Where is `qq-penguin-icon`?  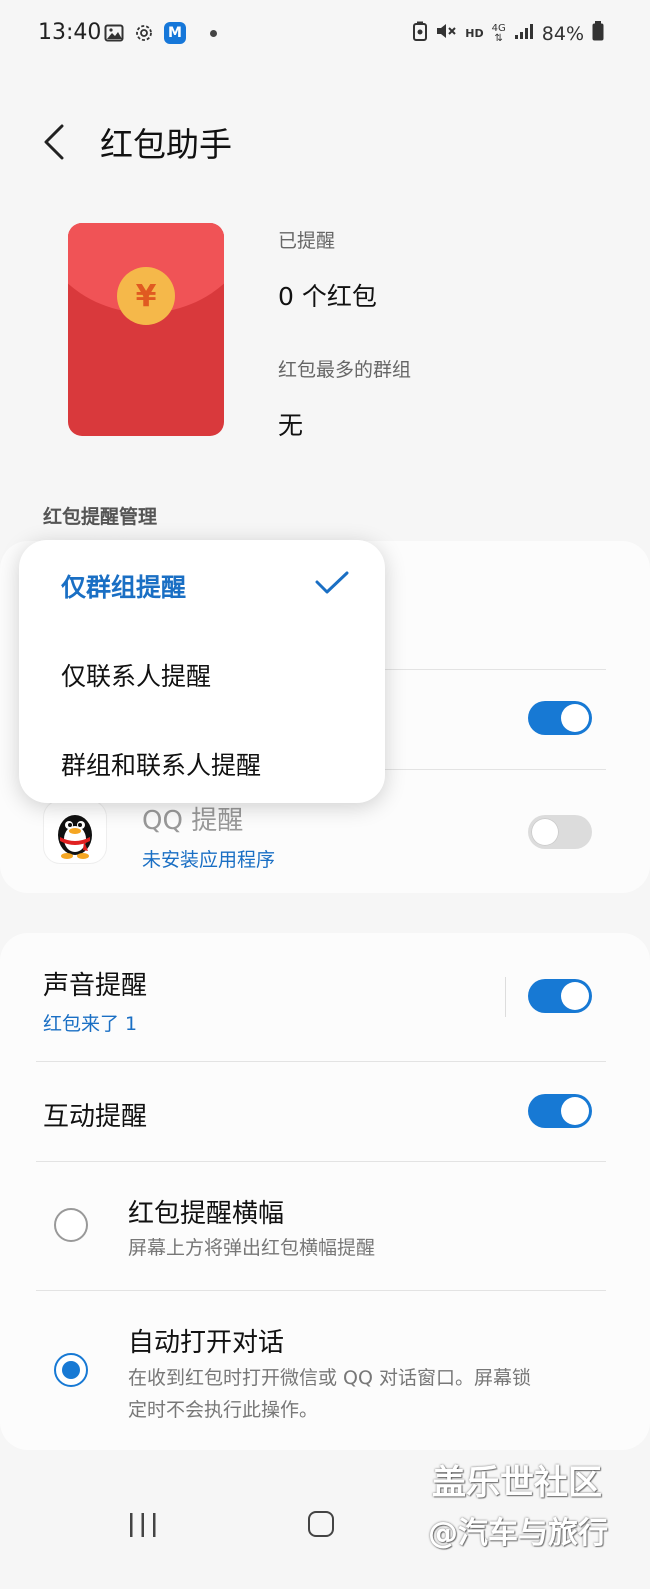 qq-penguin-icon is located at coordinates (75, 832).